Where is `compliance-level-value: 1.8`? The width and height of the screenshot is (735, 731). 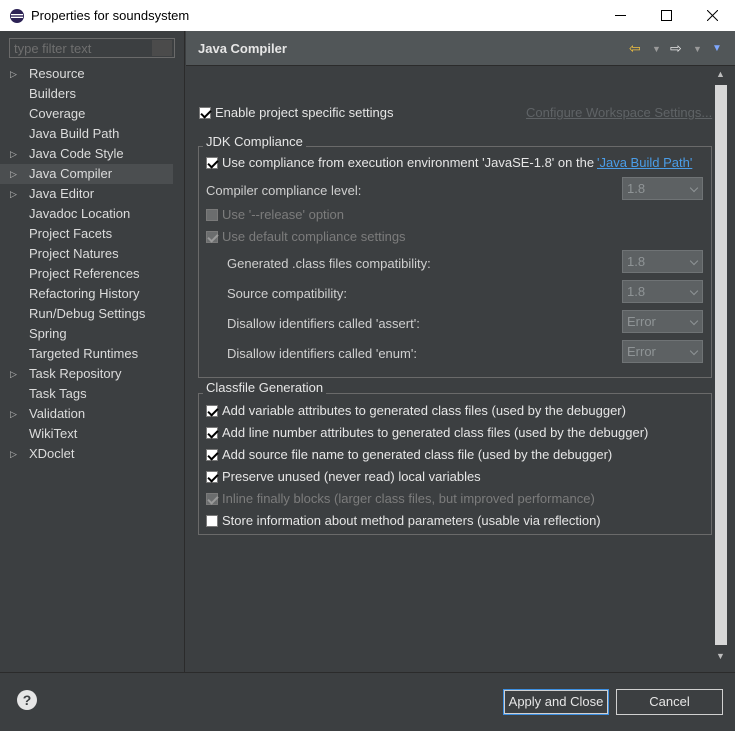
compliance-level-value: 1.8 is located at coordinates (636, 188).